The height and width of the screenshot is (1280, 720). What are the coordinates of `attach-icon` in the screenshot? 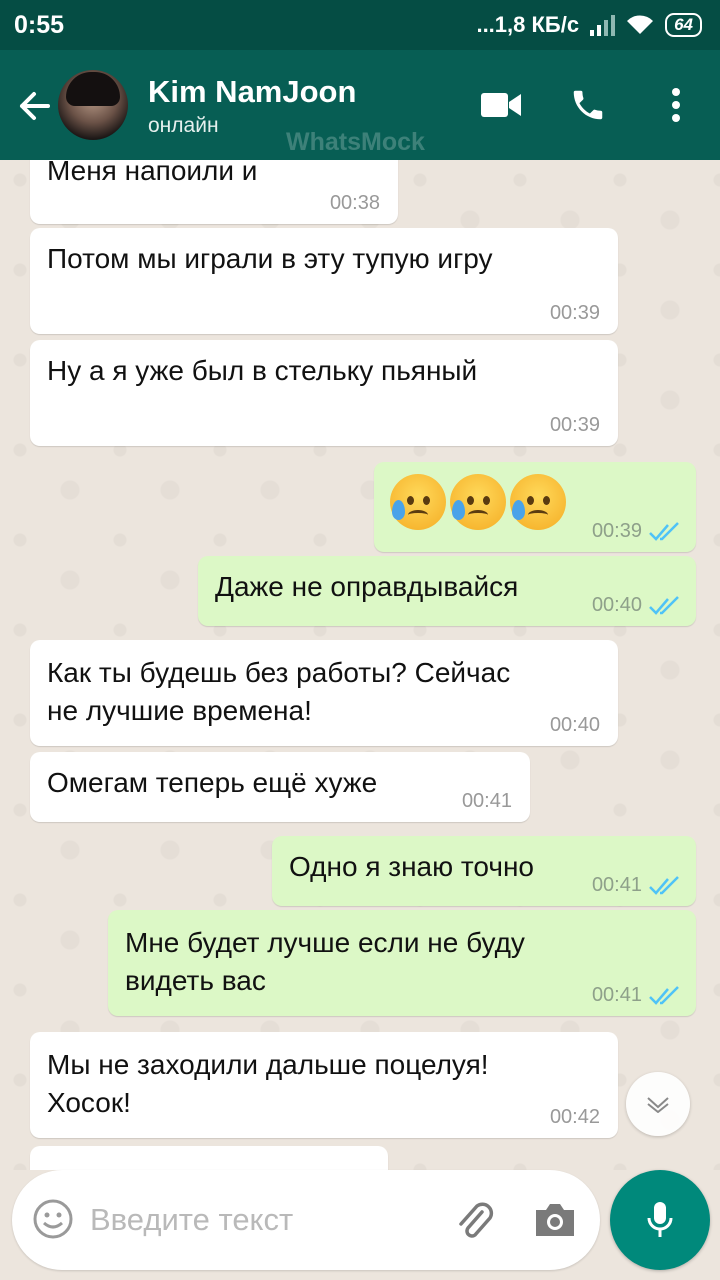 It's located at (474, 1220).